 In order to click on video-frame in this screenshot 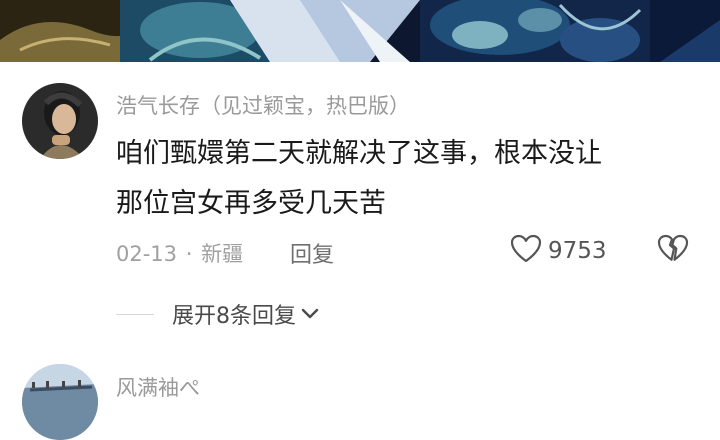, I will do `click(360, 31)`.